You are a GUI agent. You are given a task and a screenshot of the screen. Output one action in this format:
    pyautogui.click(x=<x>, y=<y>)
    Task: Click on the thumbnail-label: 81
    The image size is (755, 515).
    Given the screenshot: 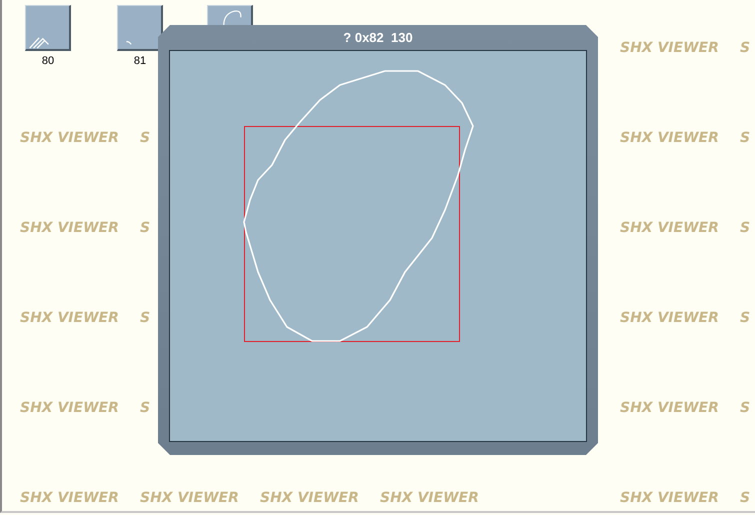 What is the action you would take?
    pyautogui.click(x=140, y=61)
    